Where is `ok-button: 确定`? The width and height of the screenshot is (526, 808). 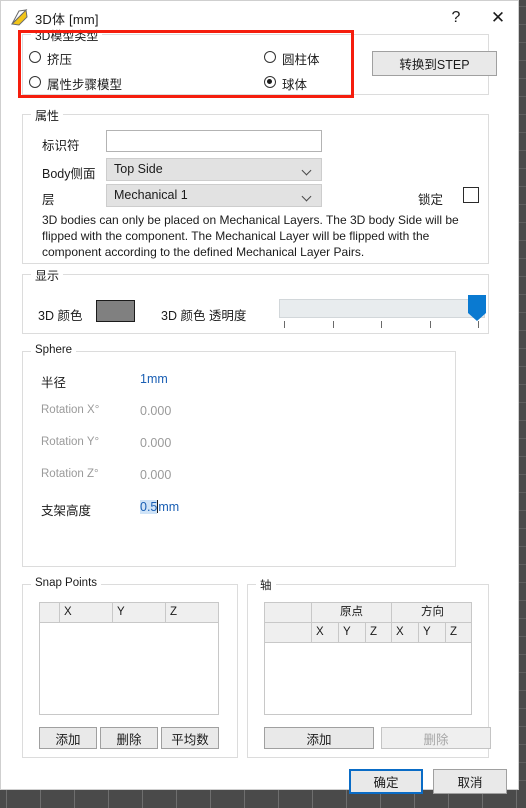
ok-button: 确定 is located at coordinates (386, 781).